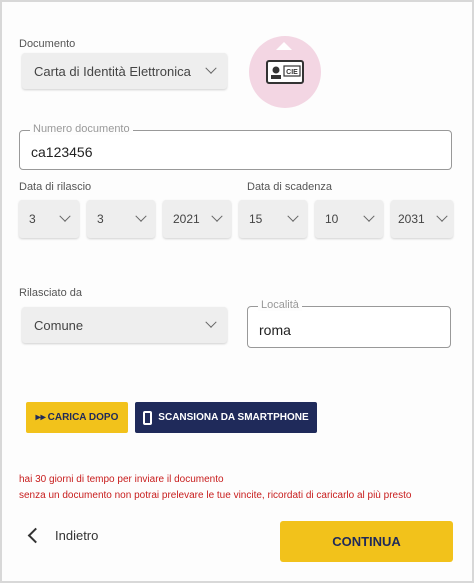 The width and height of the screenshot is (474, 583). What do you see at coordinates (256, 219) in the screenshot?
I see `scadenza-day-value: 15` at bounding box center [256, 219].